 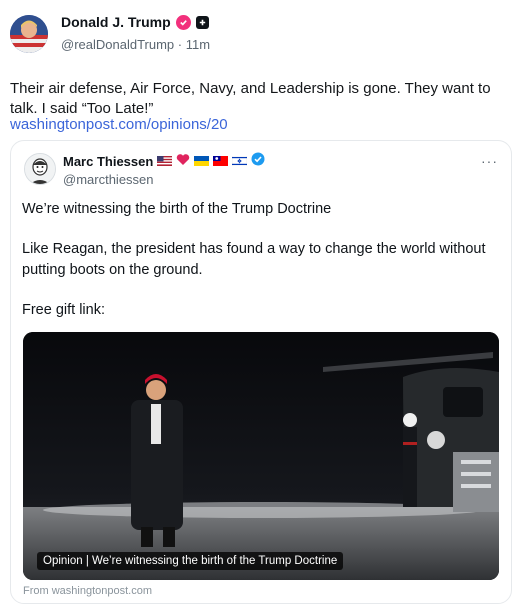 What do you see at coordinates (202, 162) in the screenshot?
I see `ukraine-flag-icon` at bounding box center [202, 162].